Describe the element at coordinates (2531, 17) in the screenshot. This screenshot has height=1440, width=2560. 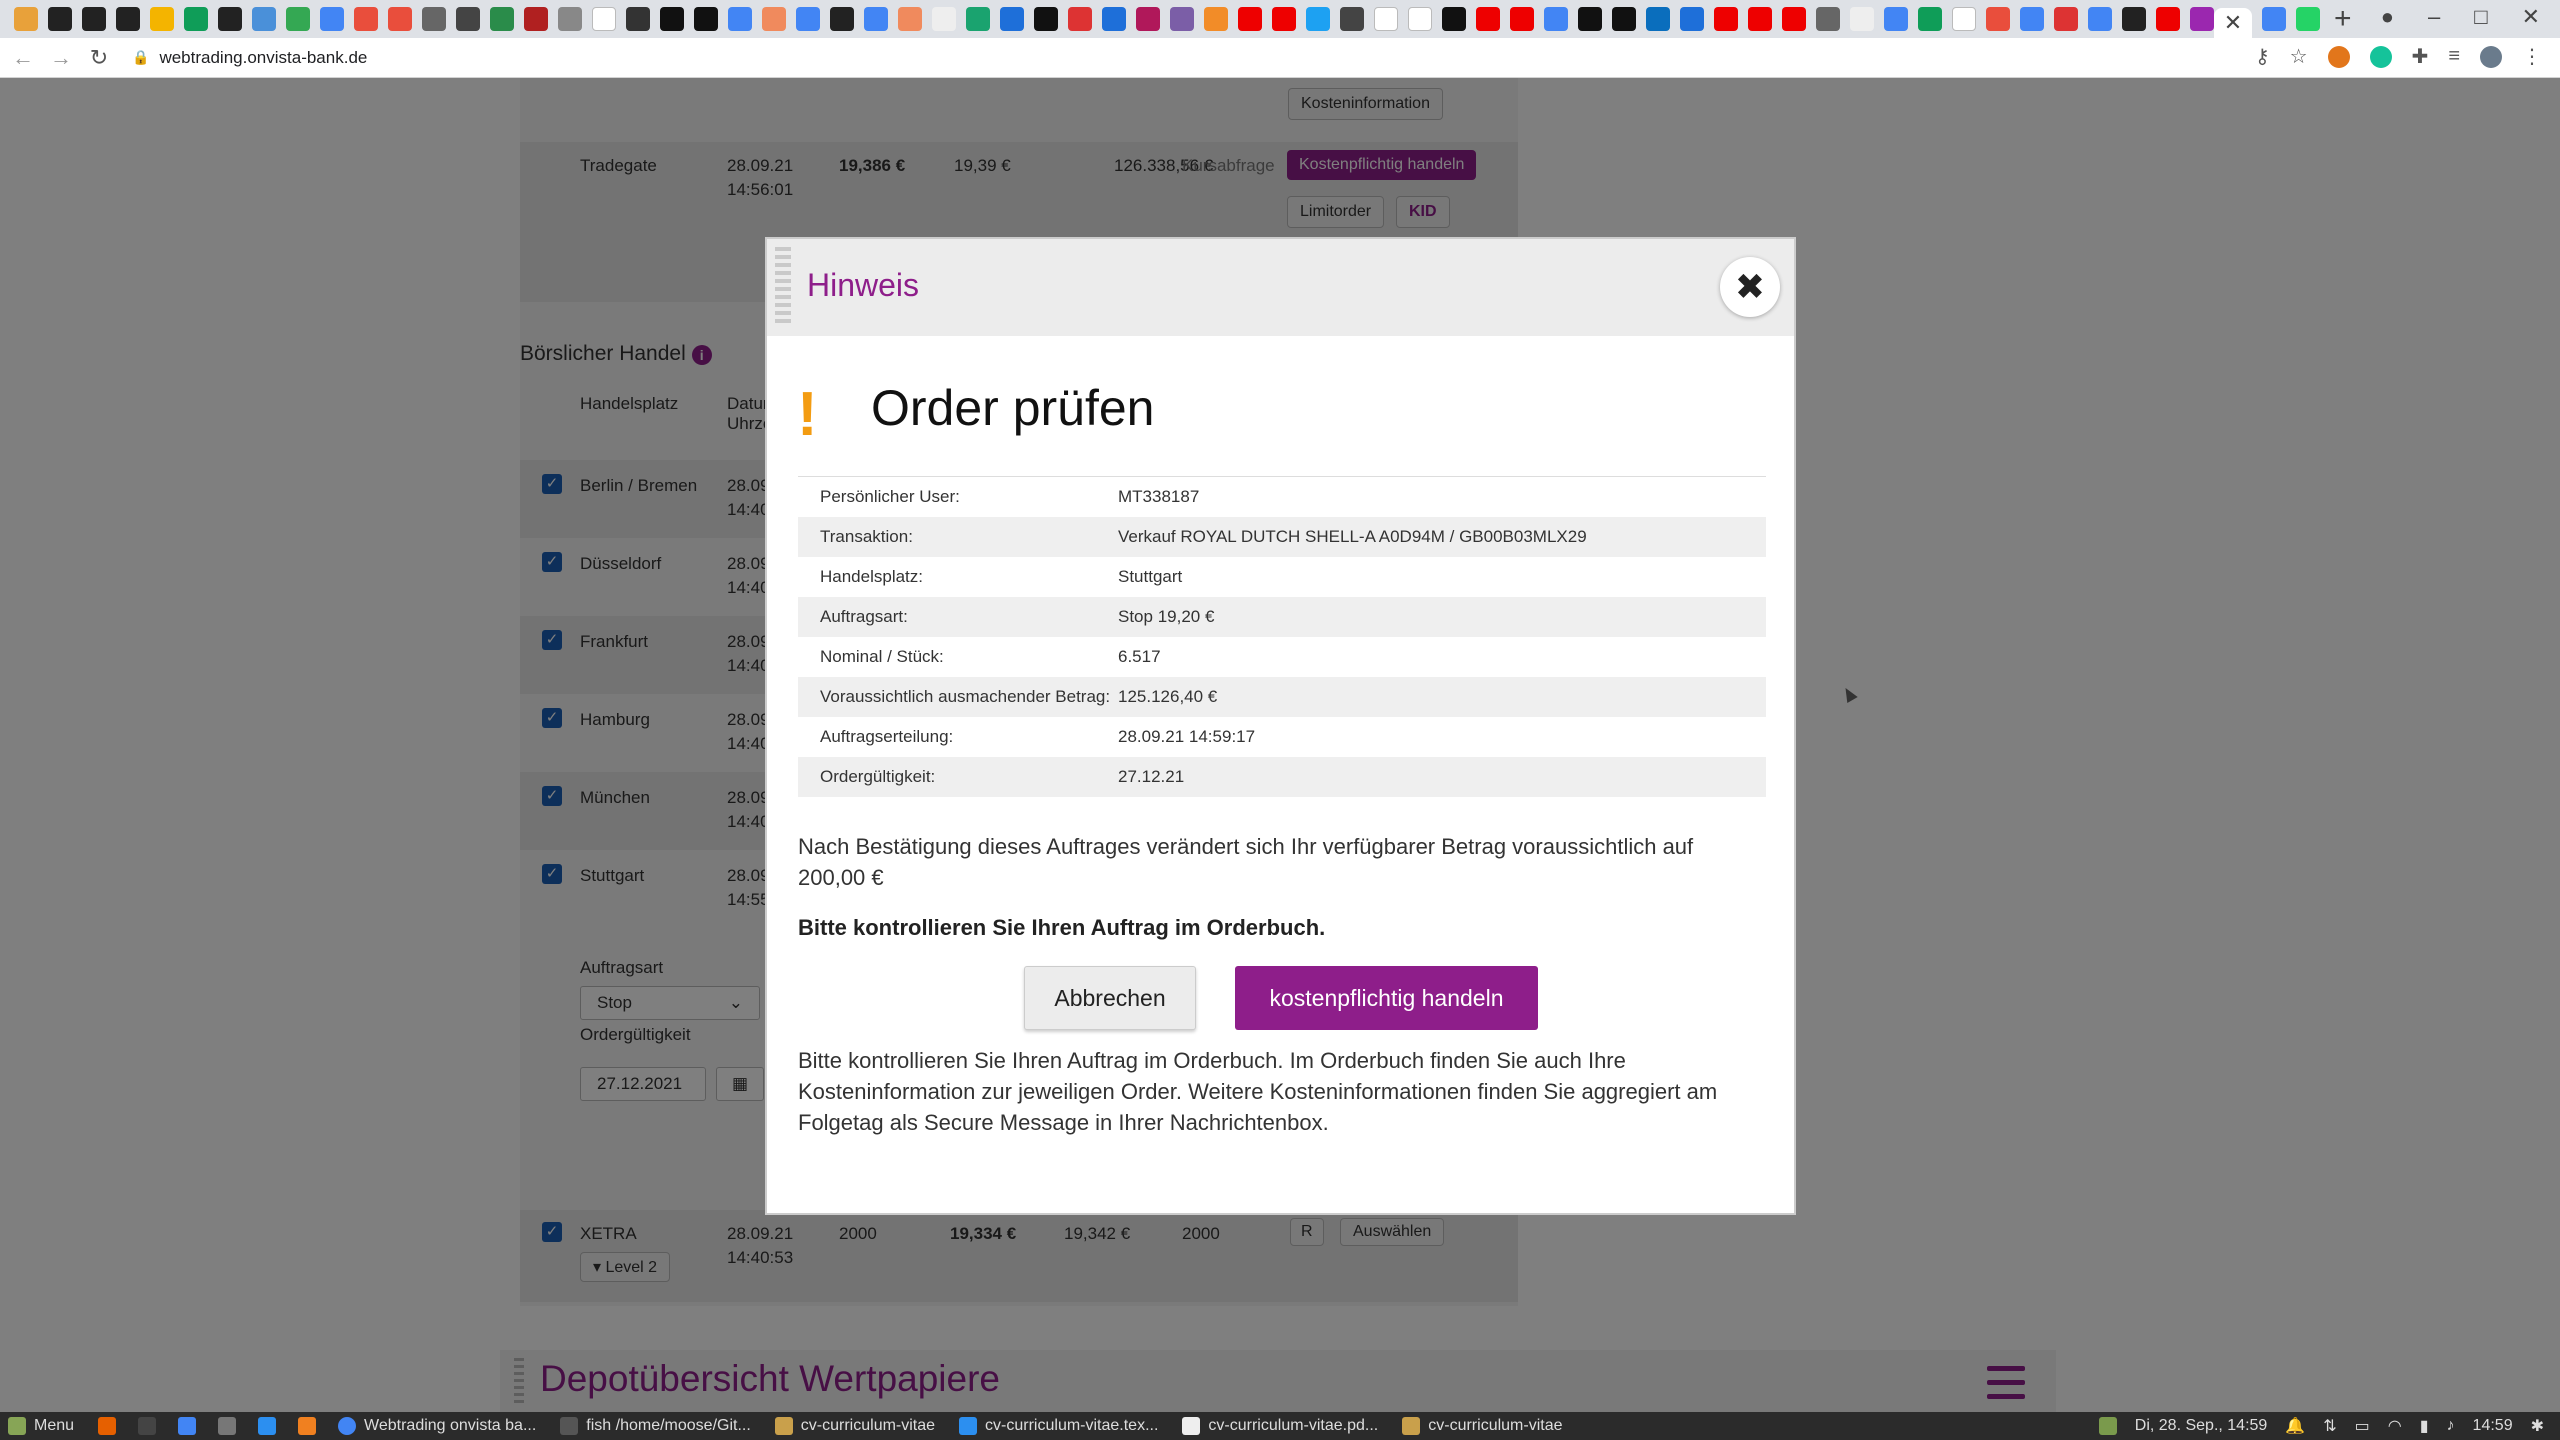
I see `close-window-icon: ✕` at that location.